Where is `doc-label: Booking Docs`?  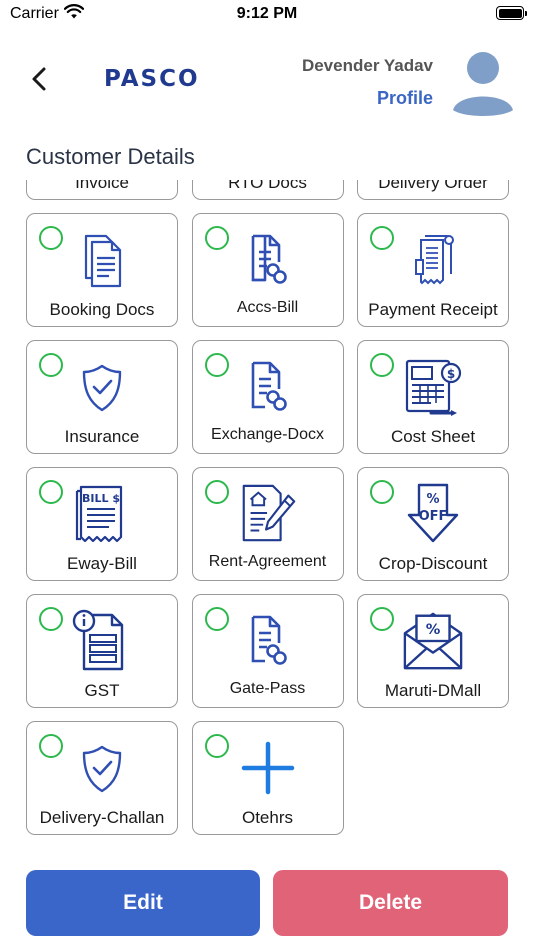
doc-label: Booking Docs is located at coordinates (102, 309).